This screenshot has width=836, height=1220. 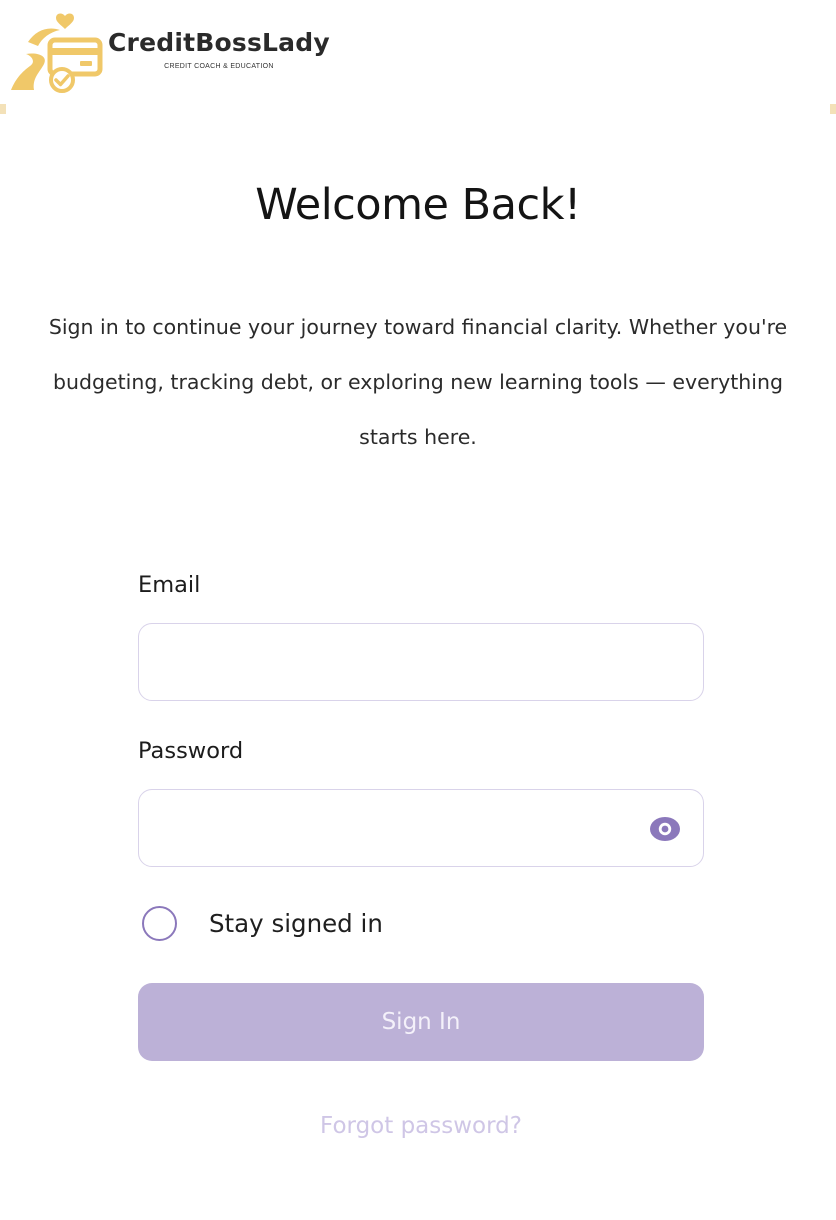 I want to click on email-field-box, so click(x=421, y=662).